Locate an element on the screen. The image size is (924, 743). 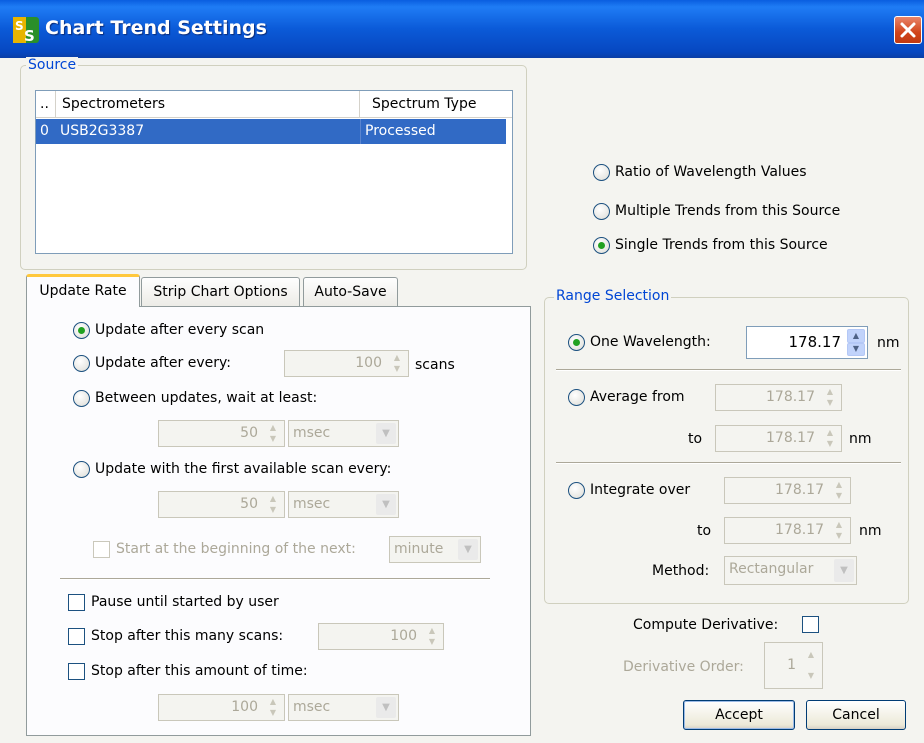
update-after-every-radio: Update after every: is located at coordinates (152, 363).